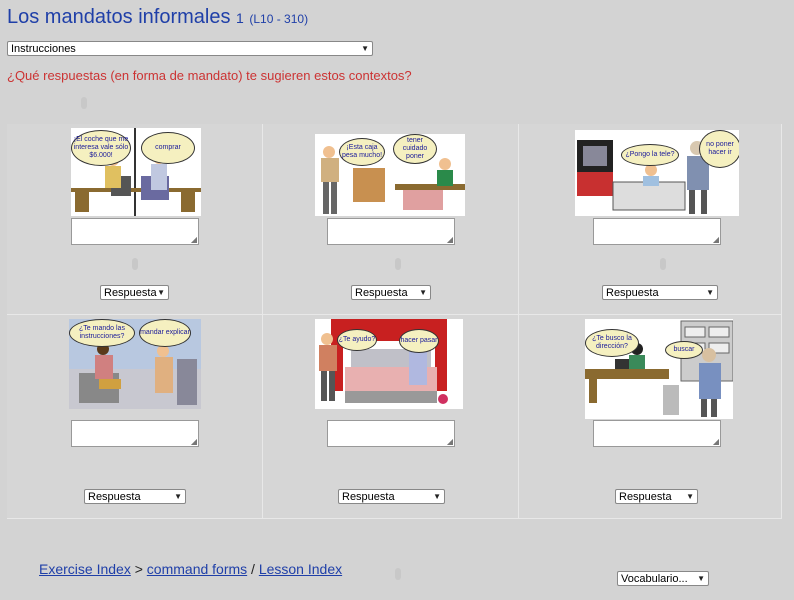  I want to click on vocabulary-select: Vocabulario... ▼, so click(663, 578).